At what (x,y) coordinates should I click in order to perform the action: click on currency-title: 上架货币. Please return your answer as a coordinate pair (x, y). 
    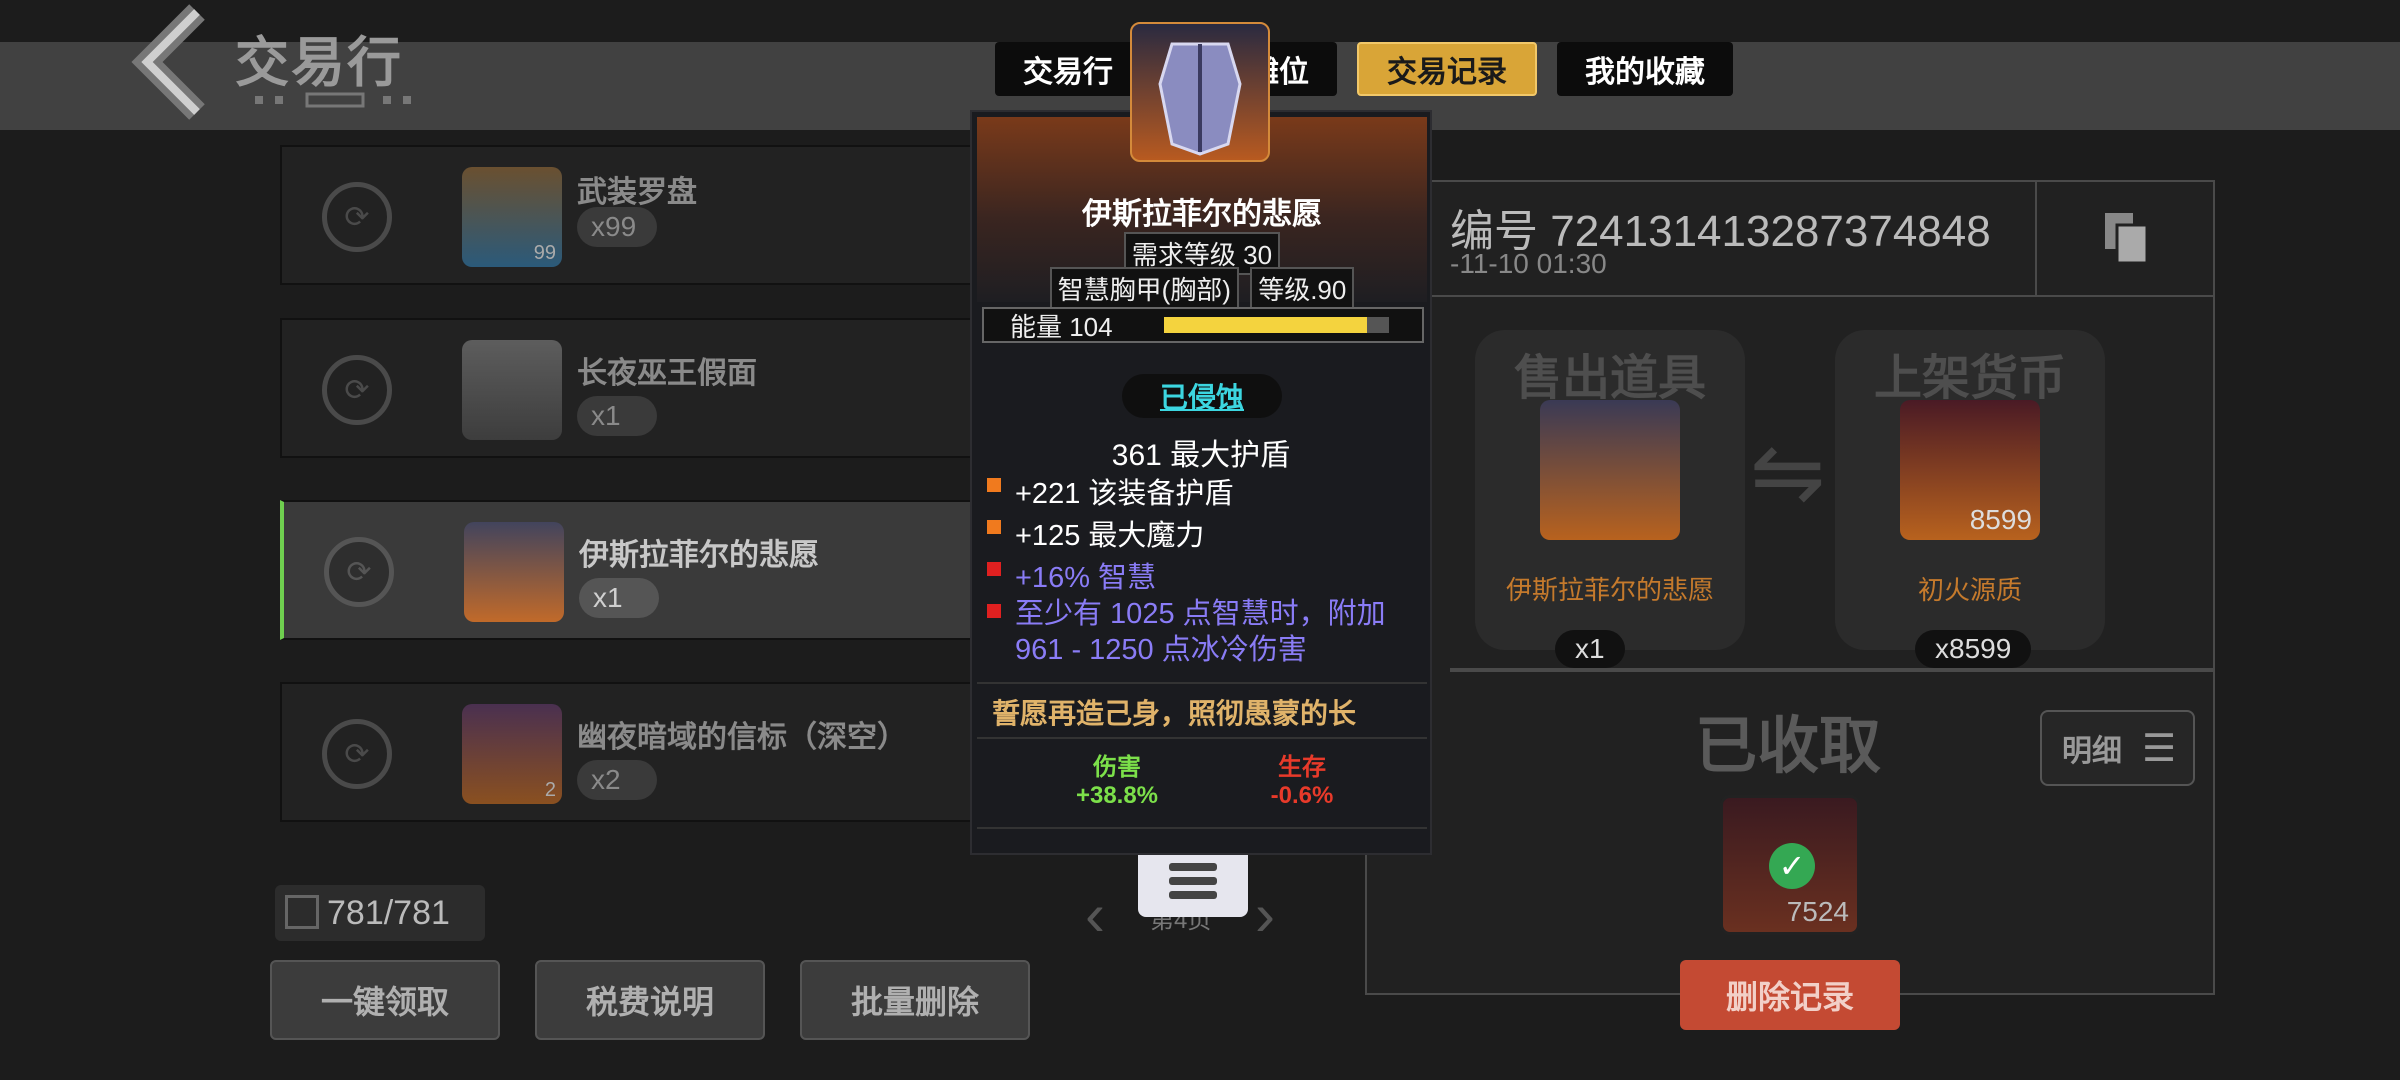
    Looking at the image, I should click on (1969, 378).